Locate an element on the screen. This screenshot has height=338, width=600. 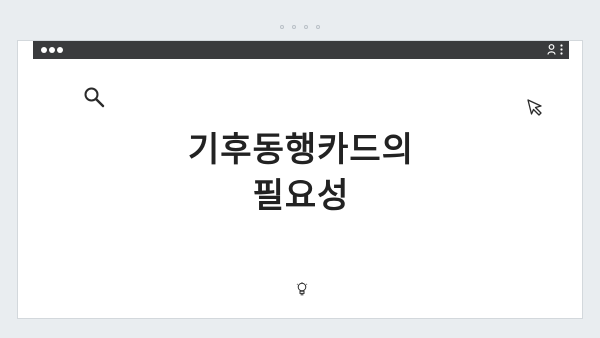
page-indicator is located at coordinates (300, 27).